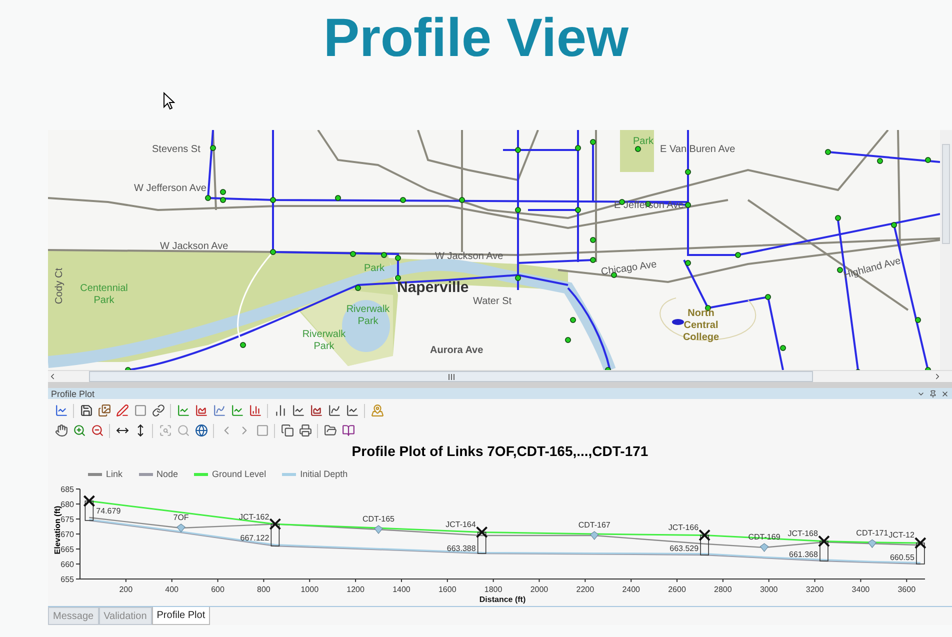  What do you see at coordinates (803, 533) in the screenshot?
I see `point-label: JCT-168` at bounding box center [803, 533].